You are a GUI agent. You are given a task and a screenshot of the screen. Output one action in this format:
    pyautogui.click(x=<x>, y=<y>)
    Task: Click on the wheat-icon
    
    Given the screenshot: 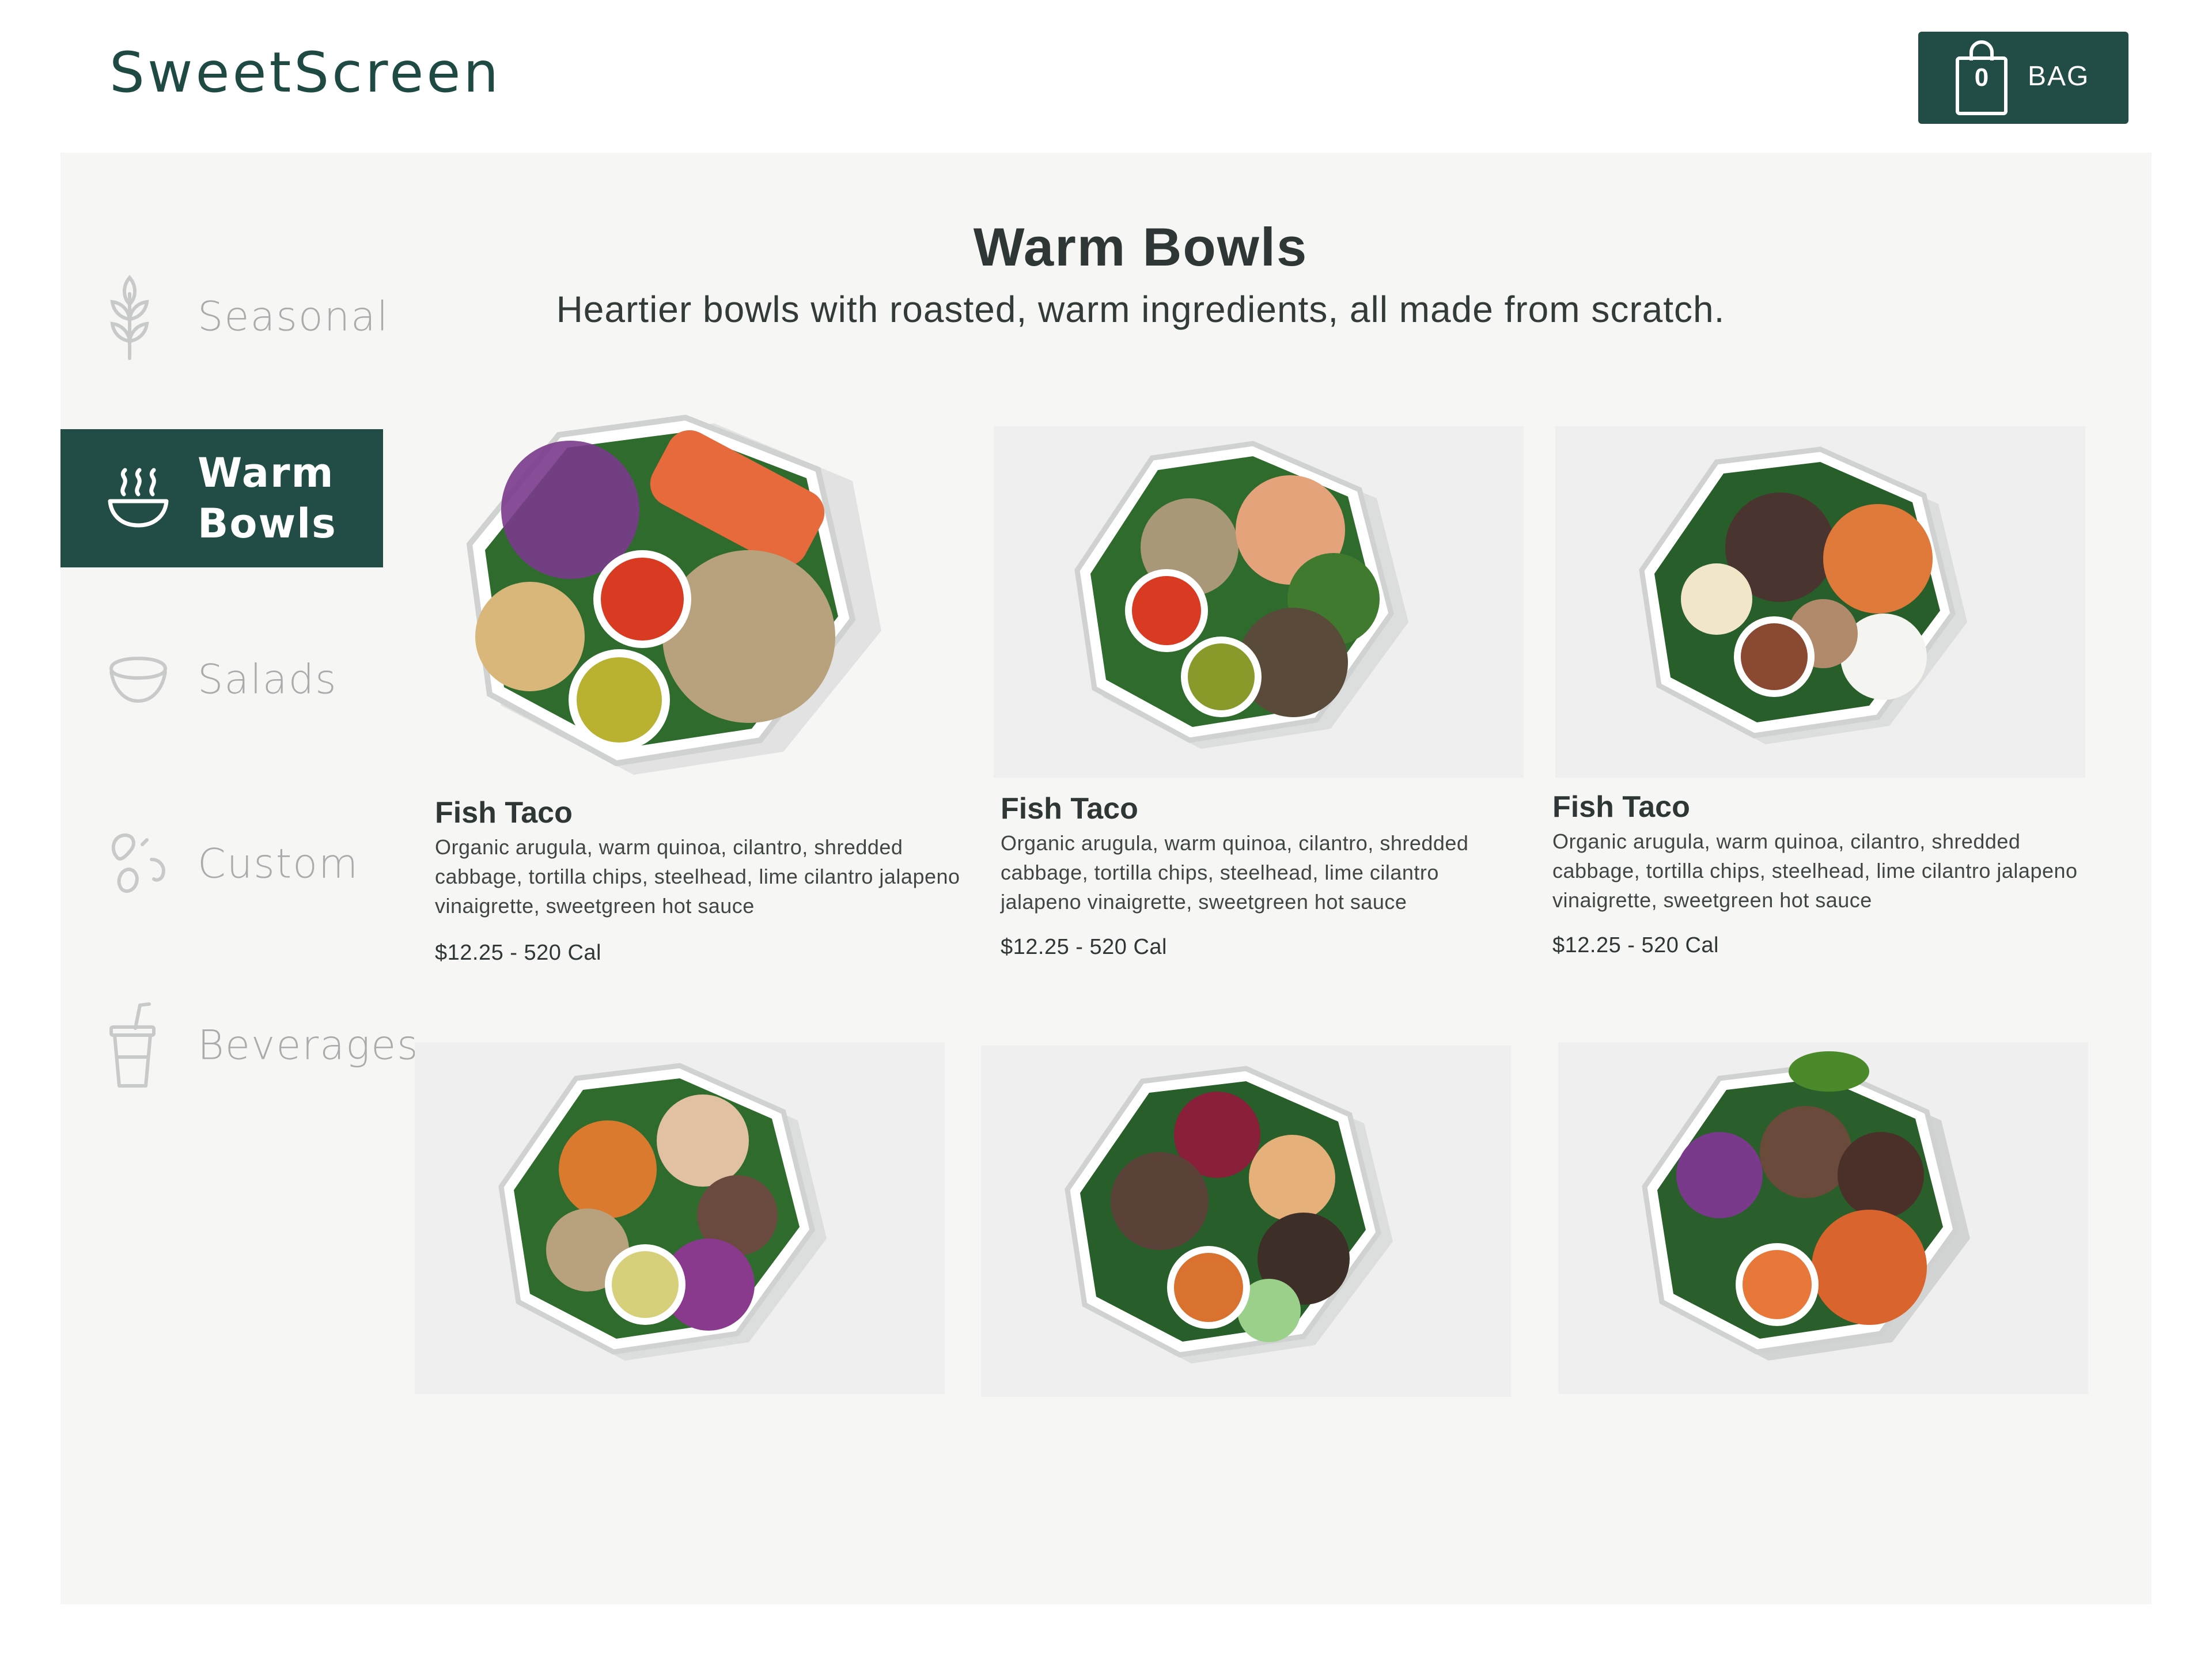 What is the action you would take?
    pyautogui.click(x=129, y=317)
    